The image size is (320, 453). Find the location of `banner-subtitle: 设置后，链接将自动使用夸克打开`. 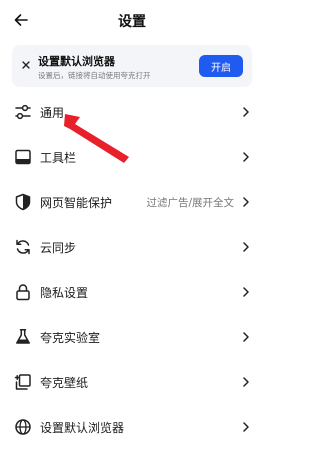

banner-subtitle: 设置后，链接将自动使用夸克打开 is located at coordinates (94, 75).